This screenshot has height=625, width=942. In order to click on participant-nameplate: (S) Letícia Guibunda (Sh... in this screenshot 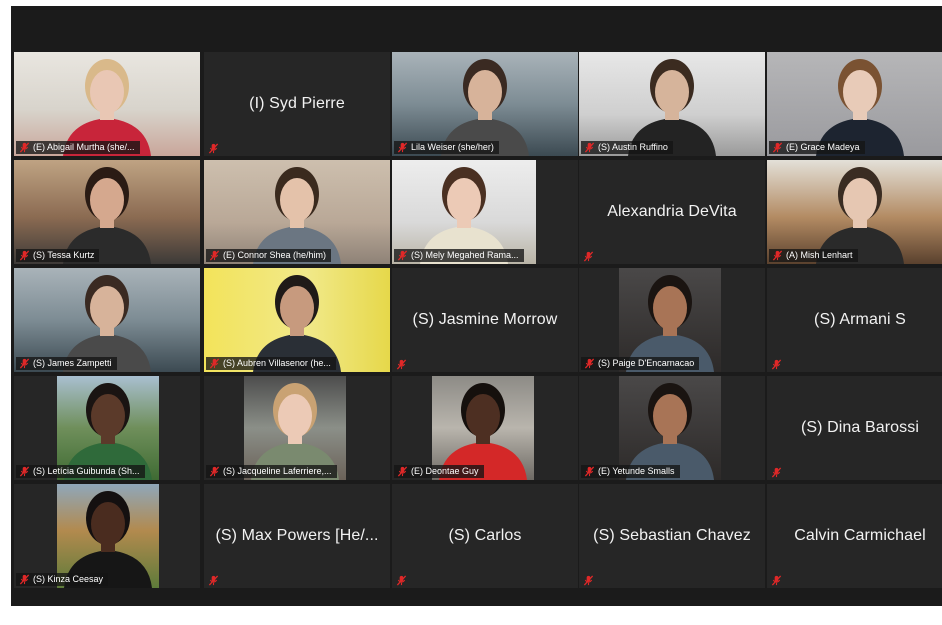, I will do `click(80, 471)`.